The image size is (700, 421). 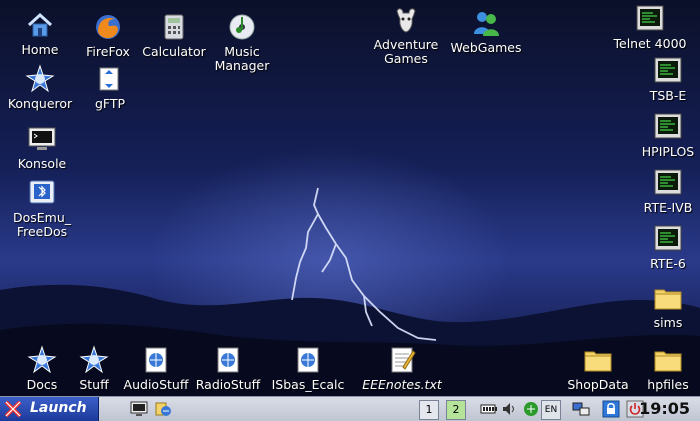 I want to click on xandros-logo-icon, so click(x=13, y=409).